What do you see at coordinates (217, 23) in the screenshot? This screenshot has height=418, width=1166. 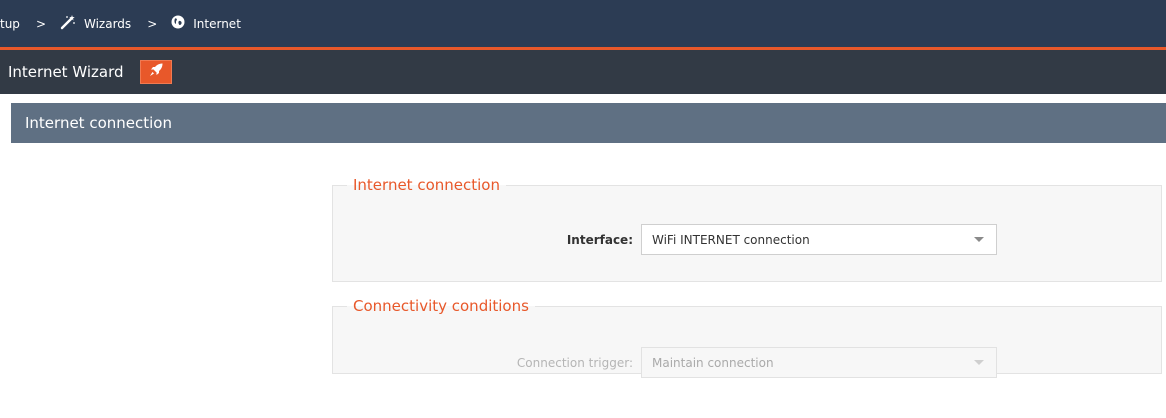 I see `breadcrumb-label: Internet` at bounding box center [217, 23].